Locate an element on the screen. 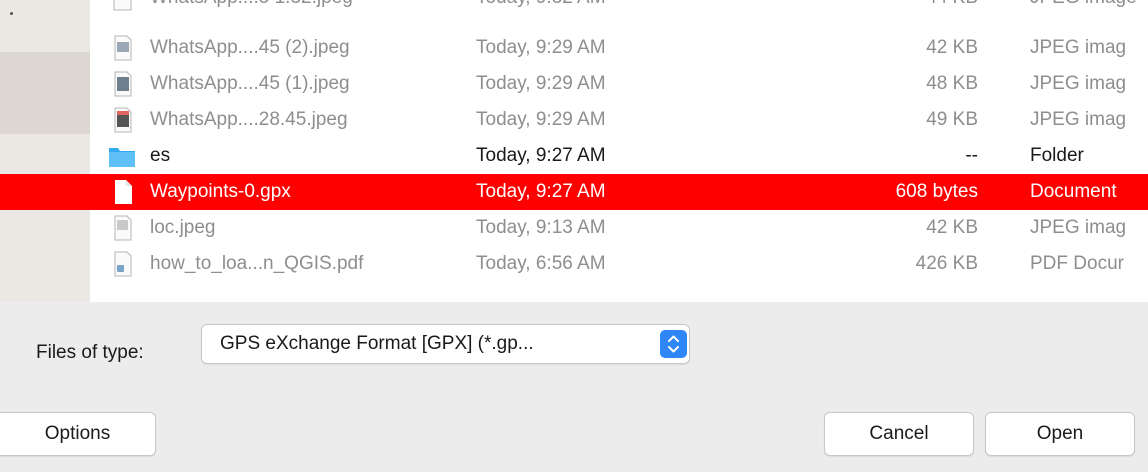 This screenshot has width=1148, height=472. file-size: 608 bytes is located at coordinates (936, 191).